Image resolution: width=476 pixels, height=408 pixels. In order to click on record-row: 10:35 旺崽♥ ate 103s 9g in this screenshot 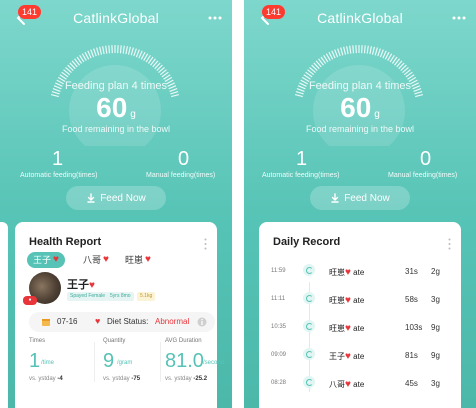, I will do `click(360, 328)`.